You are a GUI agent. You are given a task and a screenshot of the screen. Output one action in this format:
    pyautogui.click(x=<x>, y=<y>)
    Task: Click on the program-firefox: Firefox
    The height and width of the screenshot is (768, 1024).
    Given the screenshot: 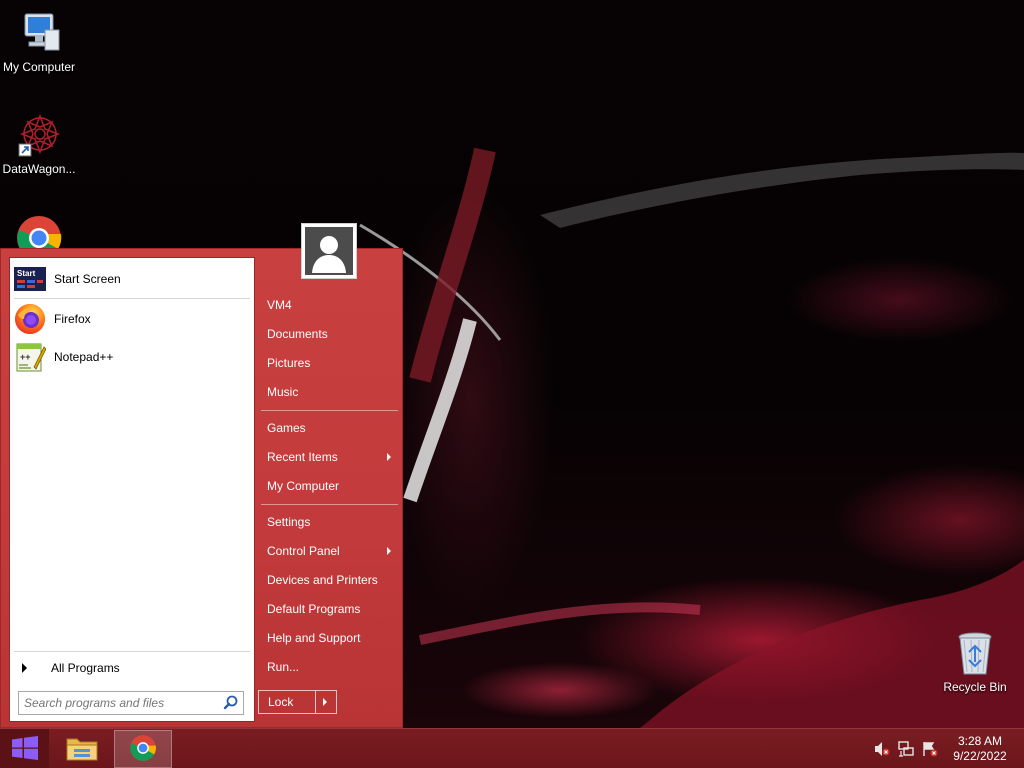 What is the action you would take?
    pyautogui.click(x=132, y=319)
    